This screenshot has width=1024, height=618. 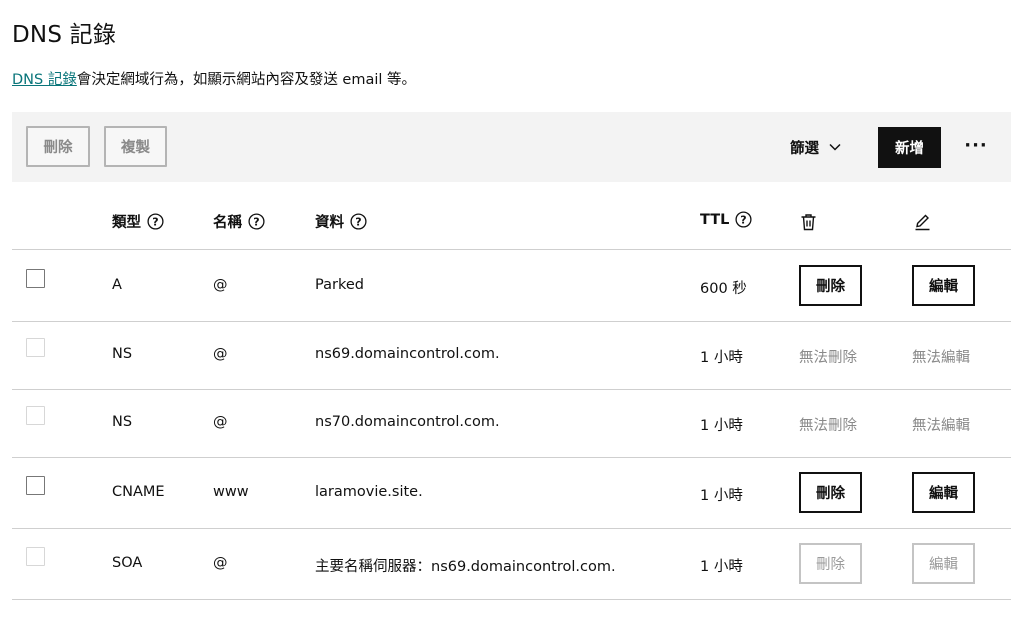 I want to click on record-data: ns70.domaincontrol.com., so click(x=407, y=422).